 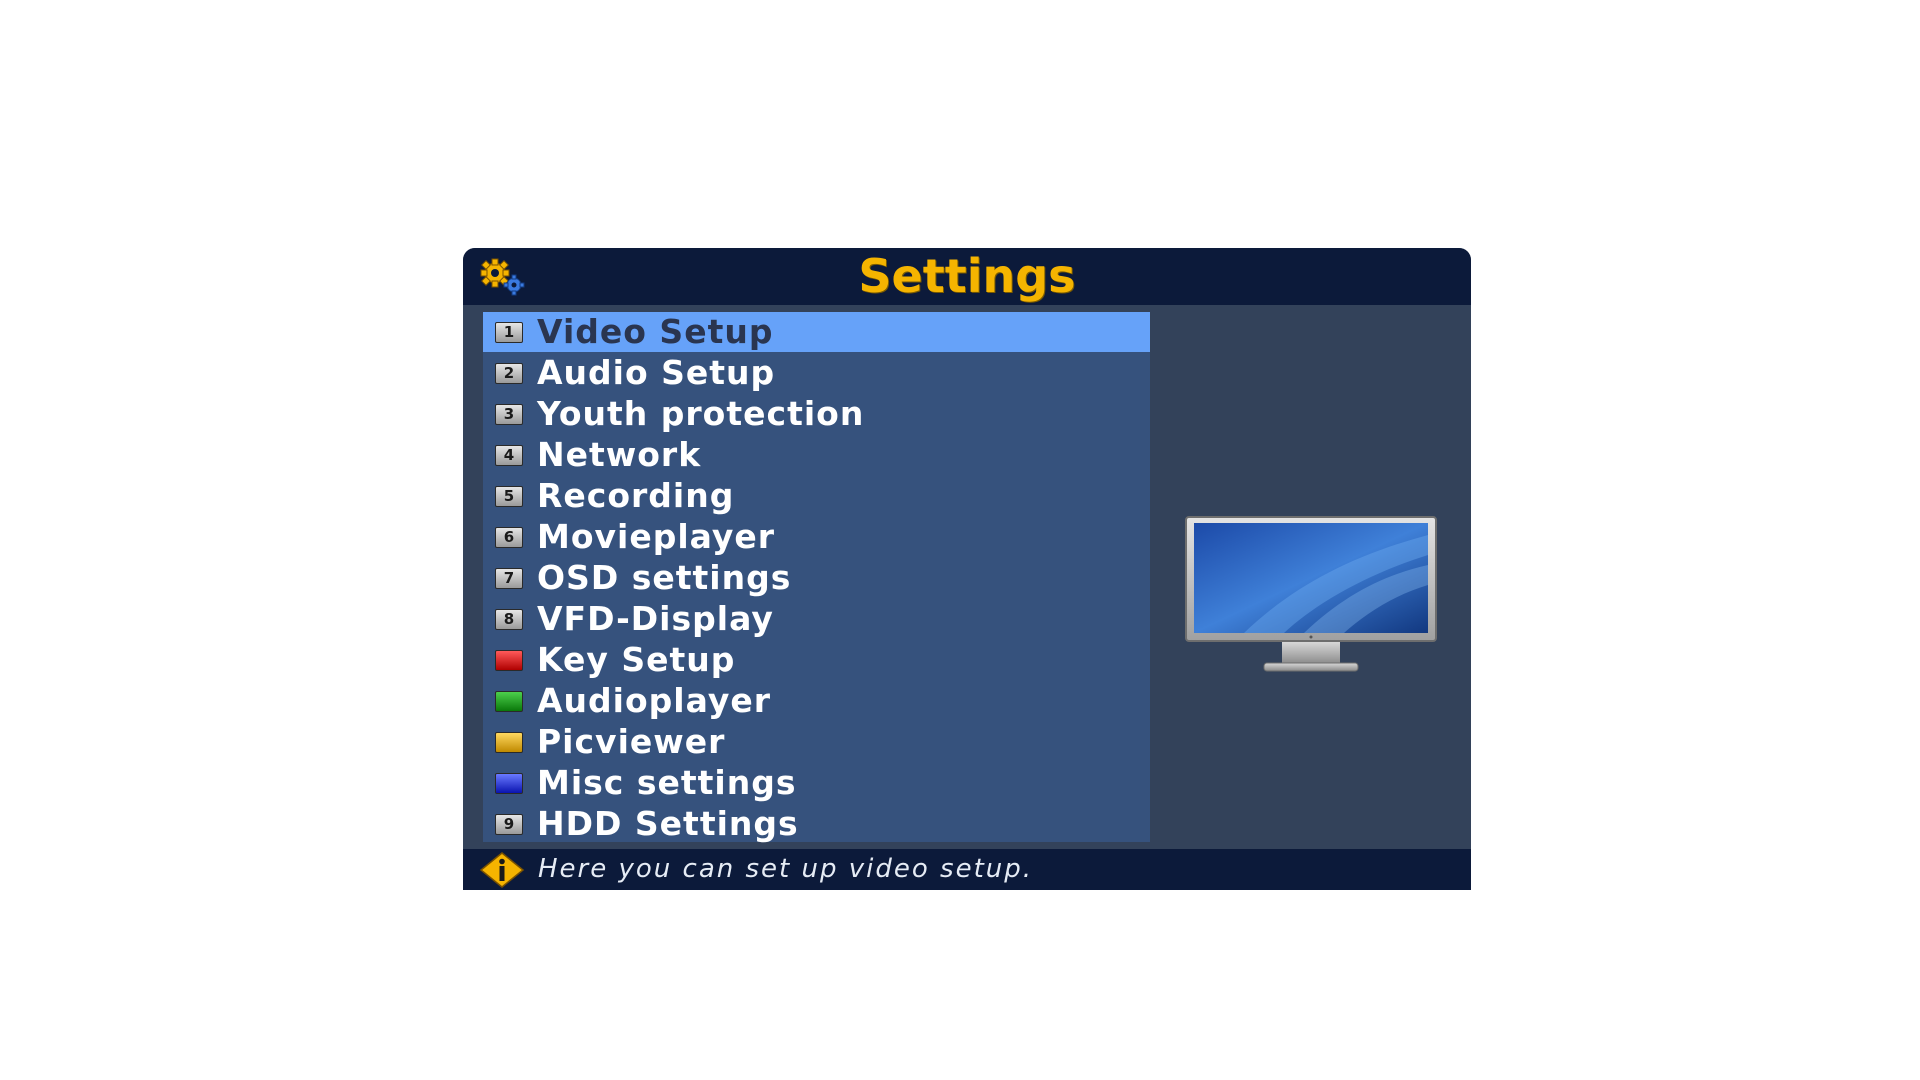 I want to click on monitor-icon, so click(x=1311, y=594).